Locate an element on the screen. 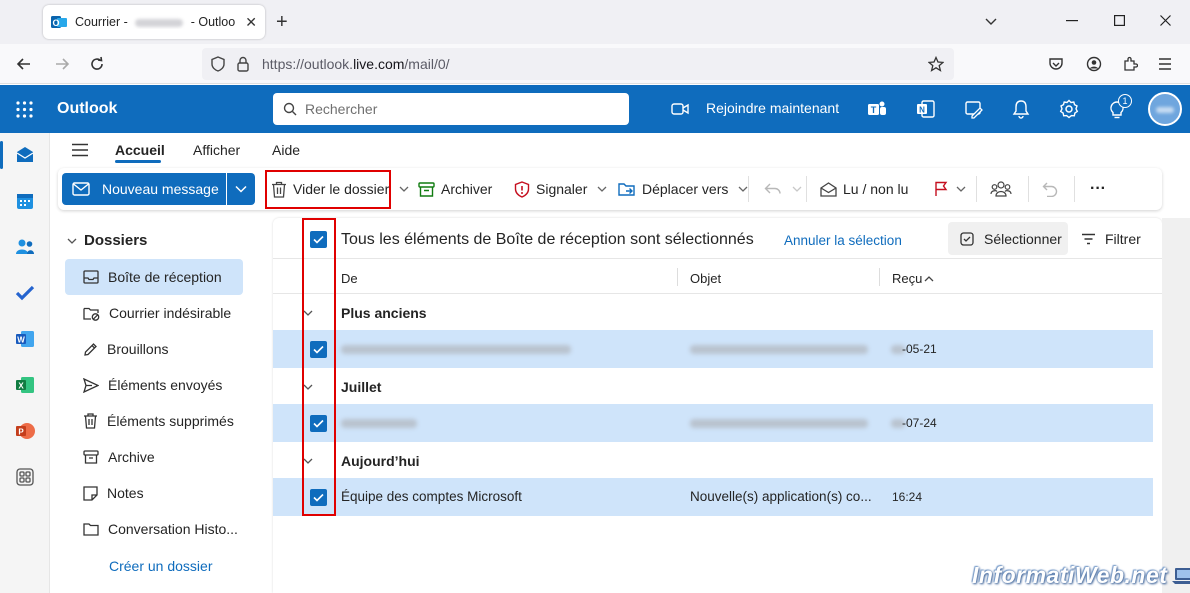  video-camera-icon is located at coordinates (680, 109).